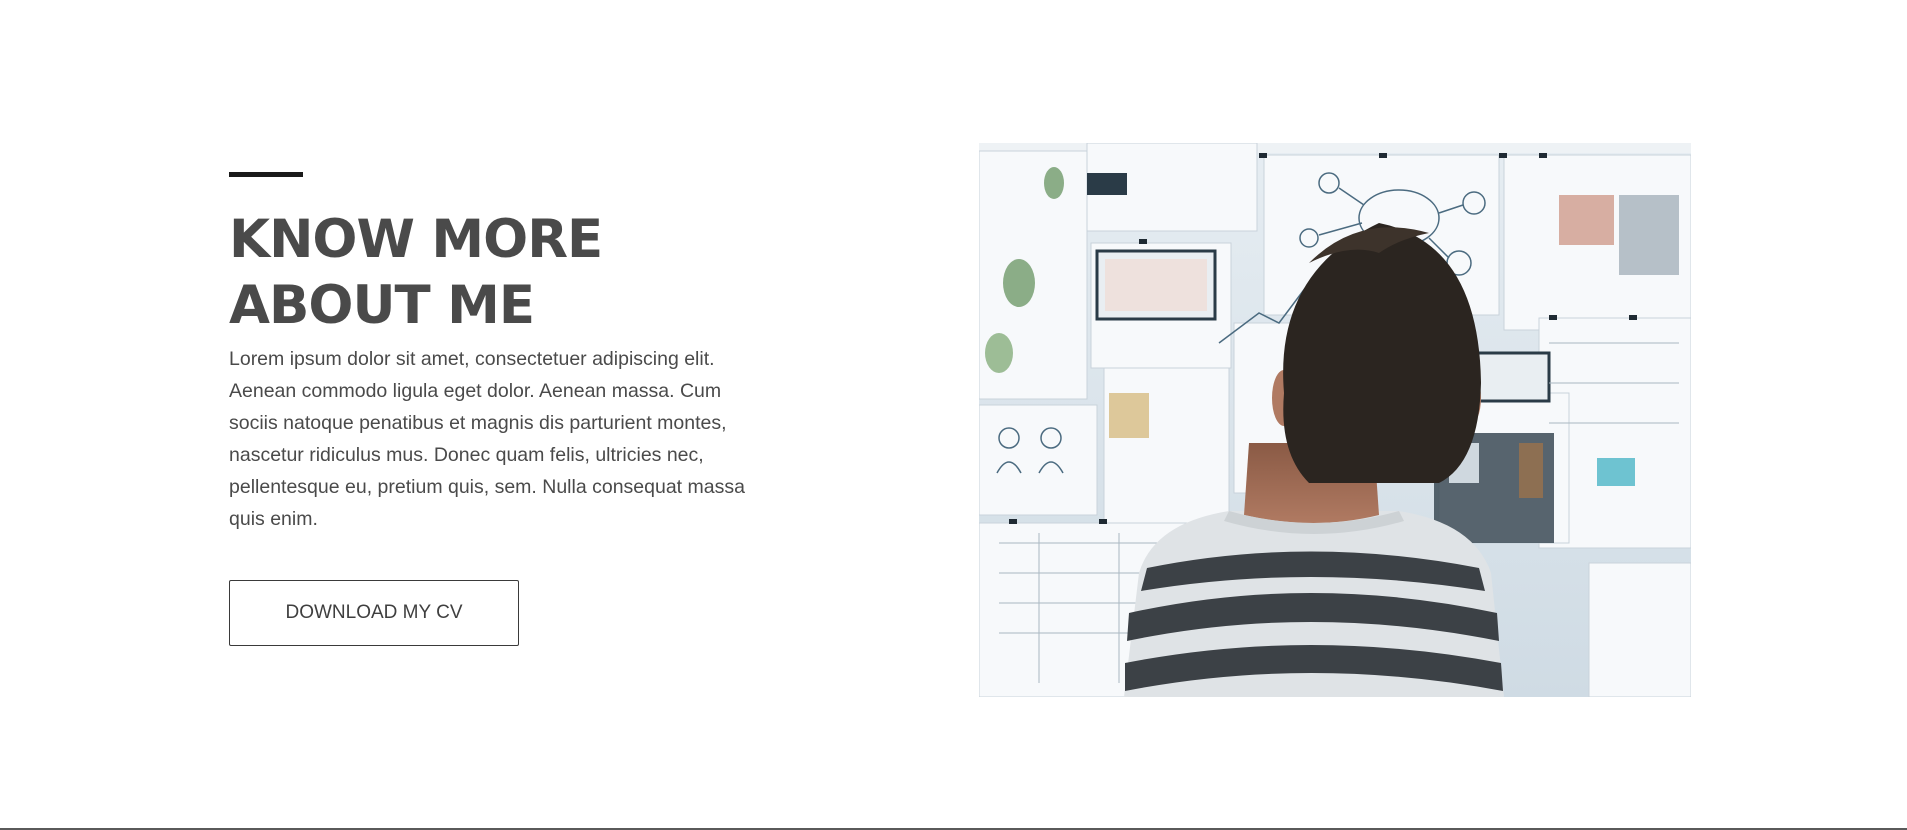  I want to click on about-heading: KNOW MORE ABOUT ME, so click(494, 273).